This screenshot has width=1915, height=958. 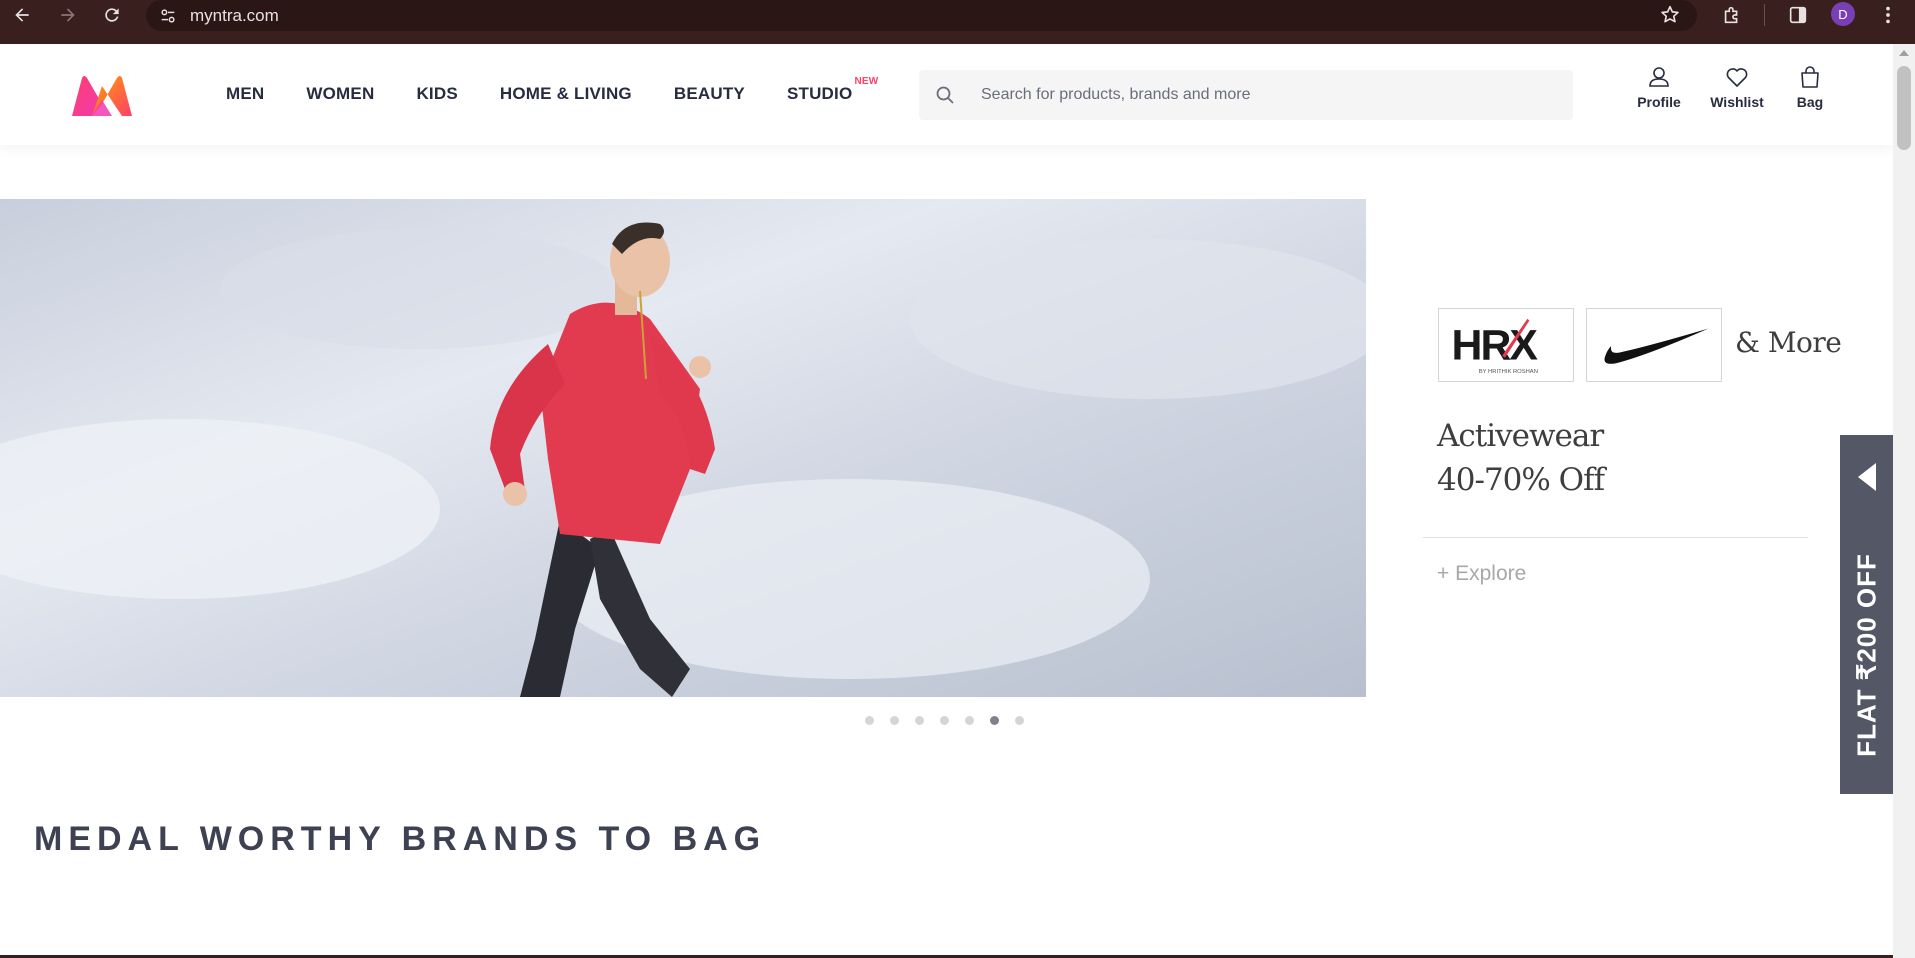 I want to click on toolbar-divider, so click(x=1764, y=15).